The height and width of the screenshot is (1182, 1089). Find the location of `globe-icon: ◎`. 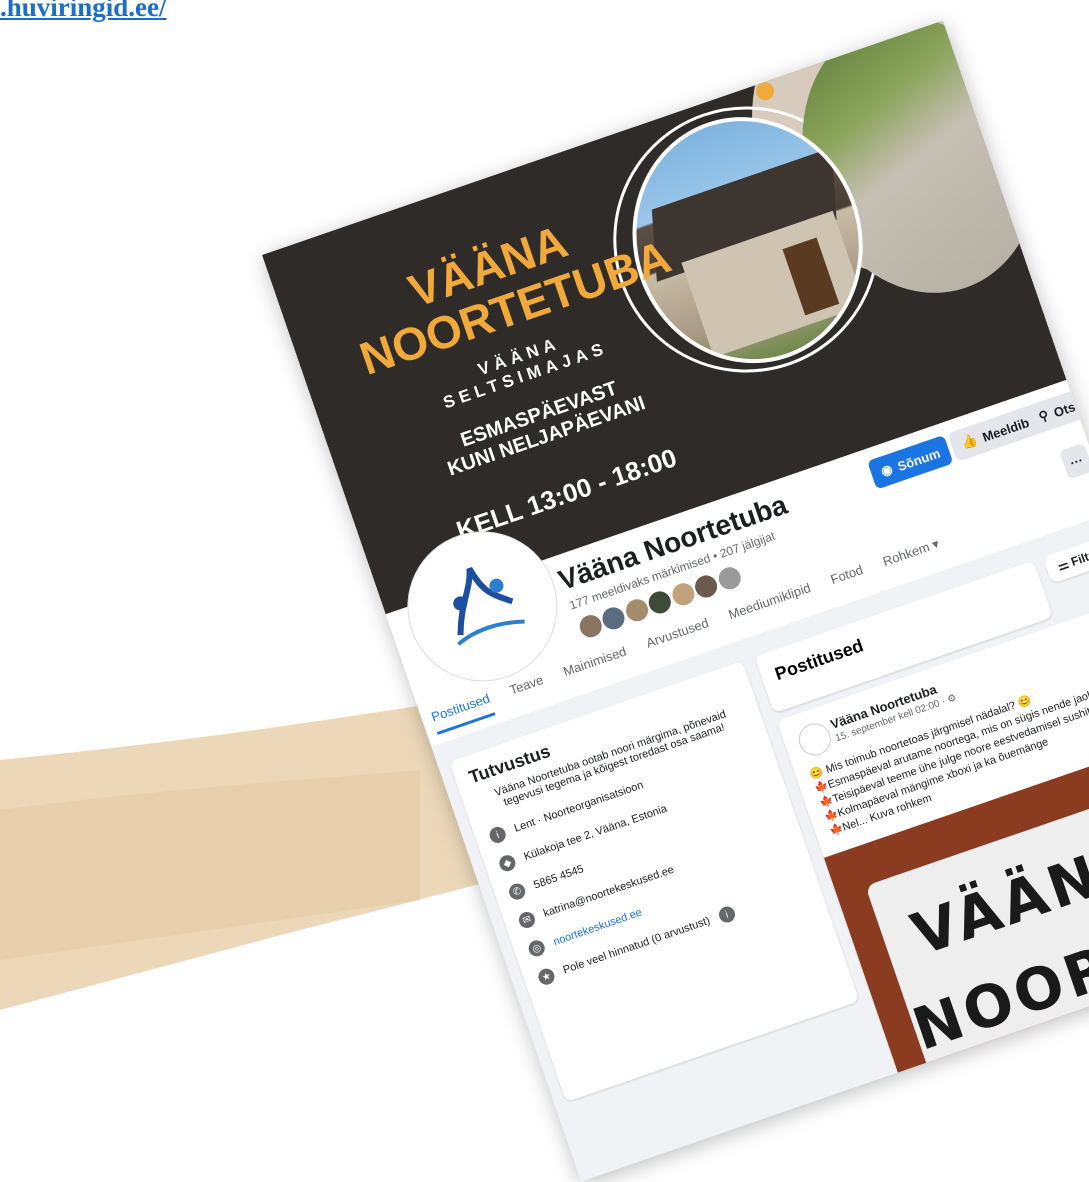

globe-icon: ◎ is located at coordinates (536, 948).